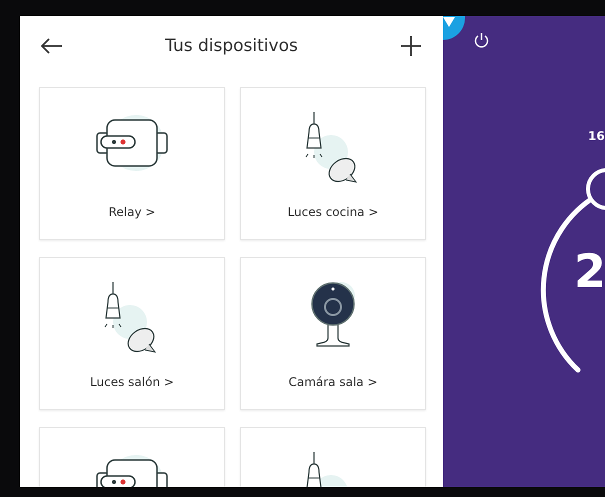 This screenshot has height=497, width=605. I want to click on device-card: Relay >, so click(132, 163).